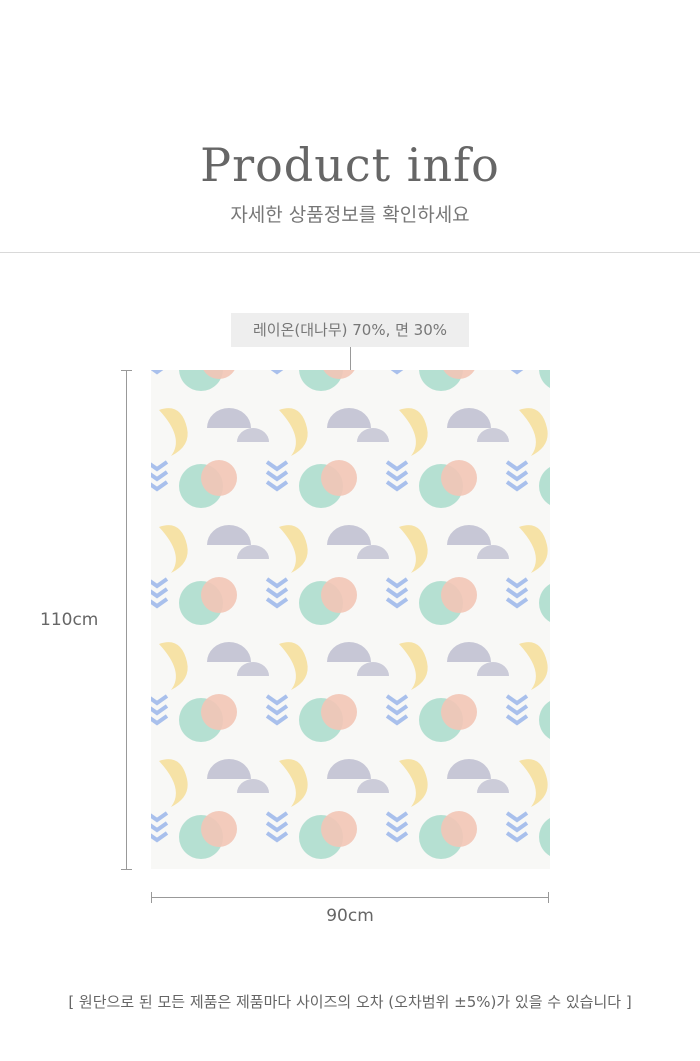 The image size is (700, 1061). I want to click on material-label: 레이온(대나무) 70%, 면 30%, so click(350, 330).